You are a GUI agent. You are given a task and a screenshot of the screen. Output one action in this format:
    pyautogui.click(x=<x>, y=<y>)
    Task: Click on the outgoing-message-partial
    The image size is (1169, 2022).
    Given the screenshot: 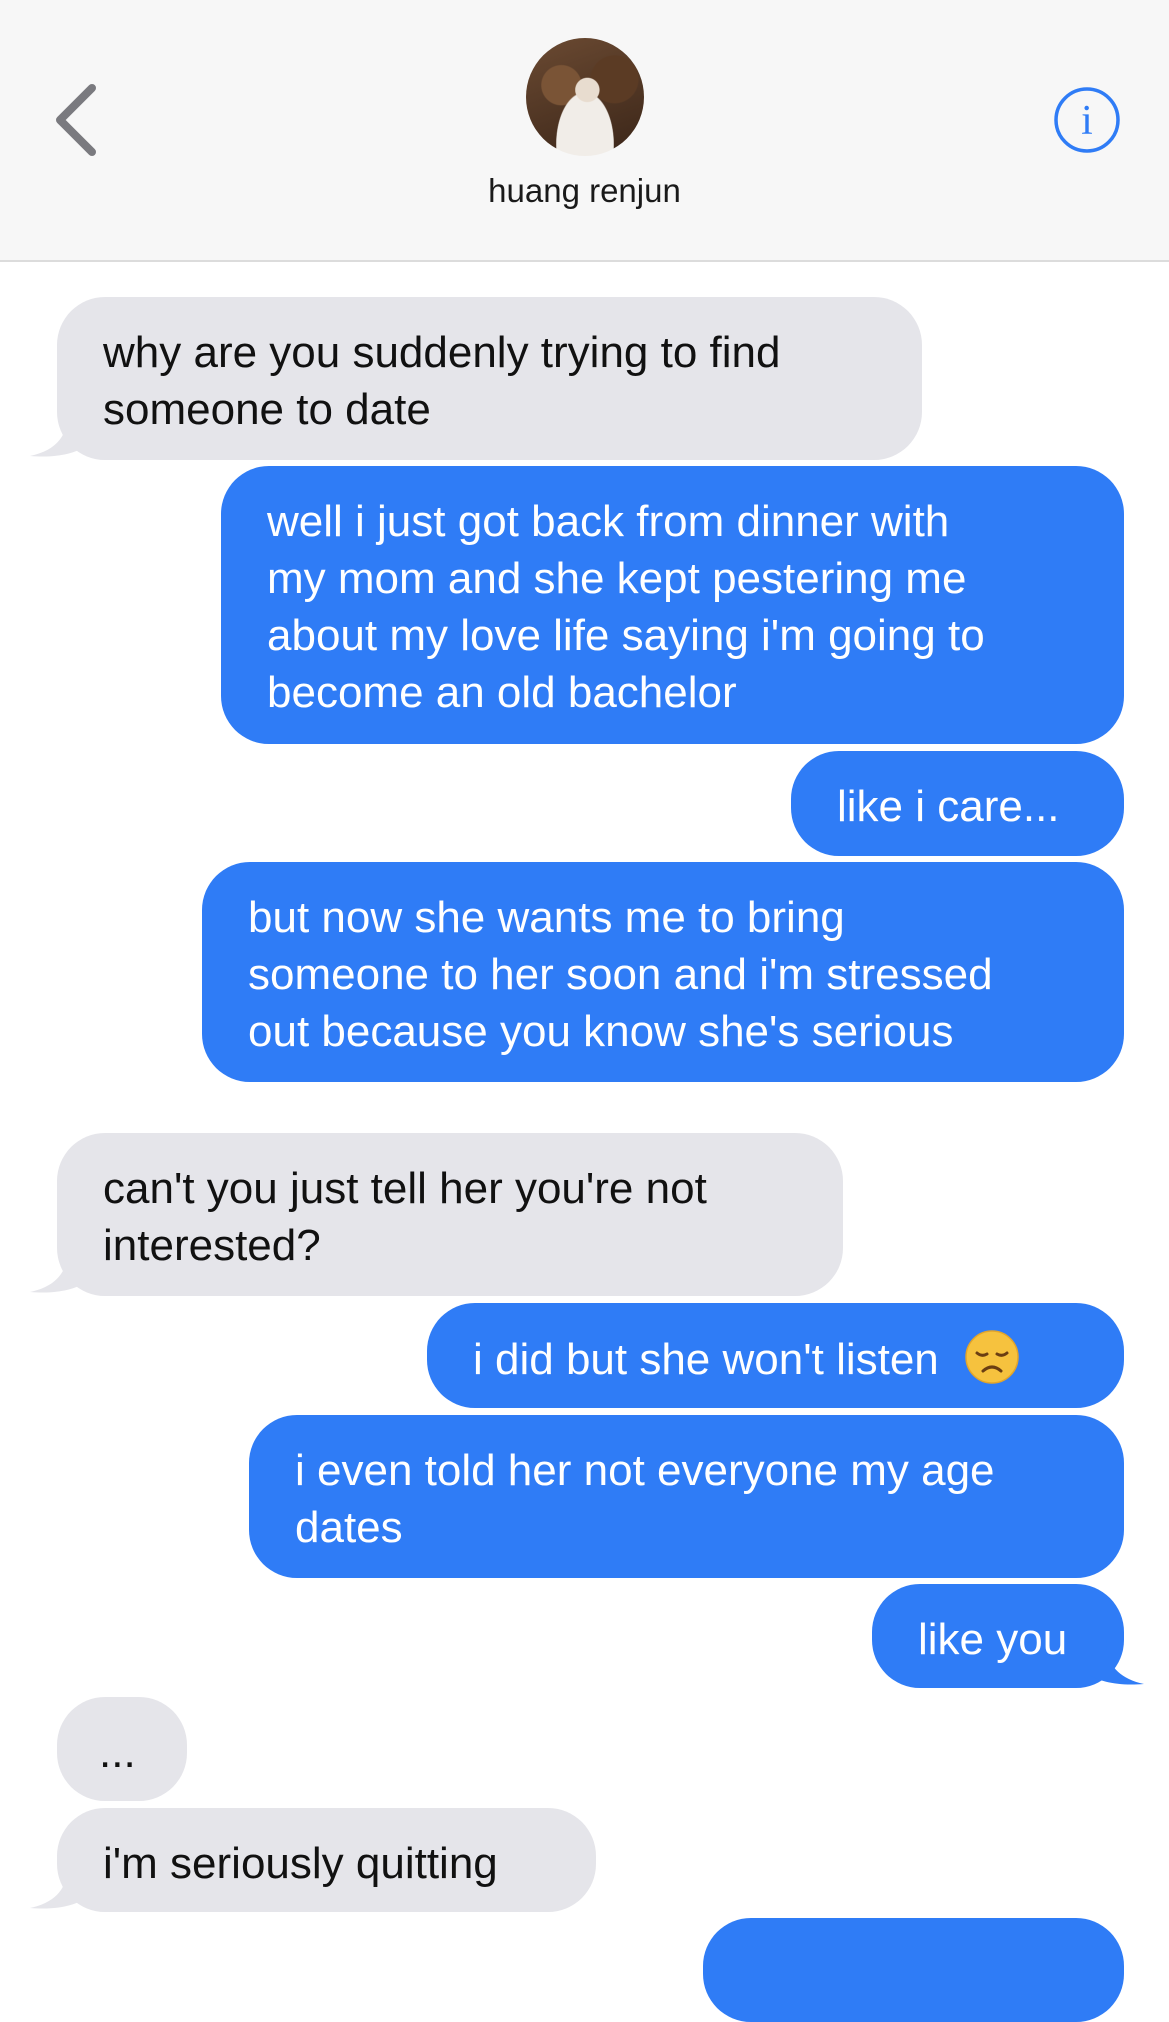 What is the action you would take?
    pyautogui.click(x=913, y=1970)
    